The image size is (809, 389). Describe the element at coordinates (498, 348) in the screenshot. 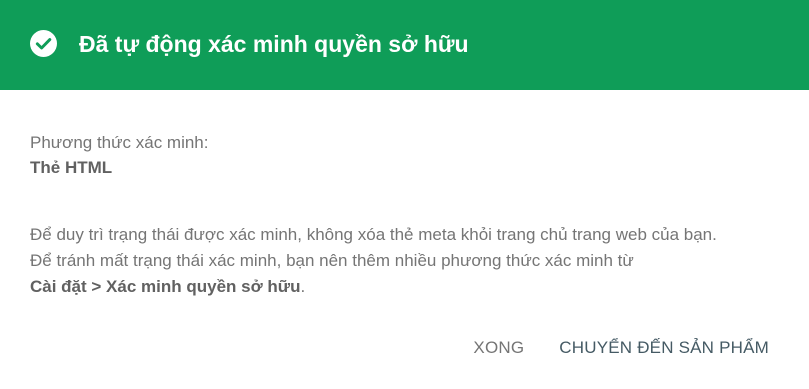

I see `done-button: XONG` at that location.